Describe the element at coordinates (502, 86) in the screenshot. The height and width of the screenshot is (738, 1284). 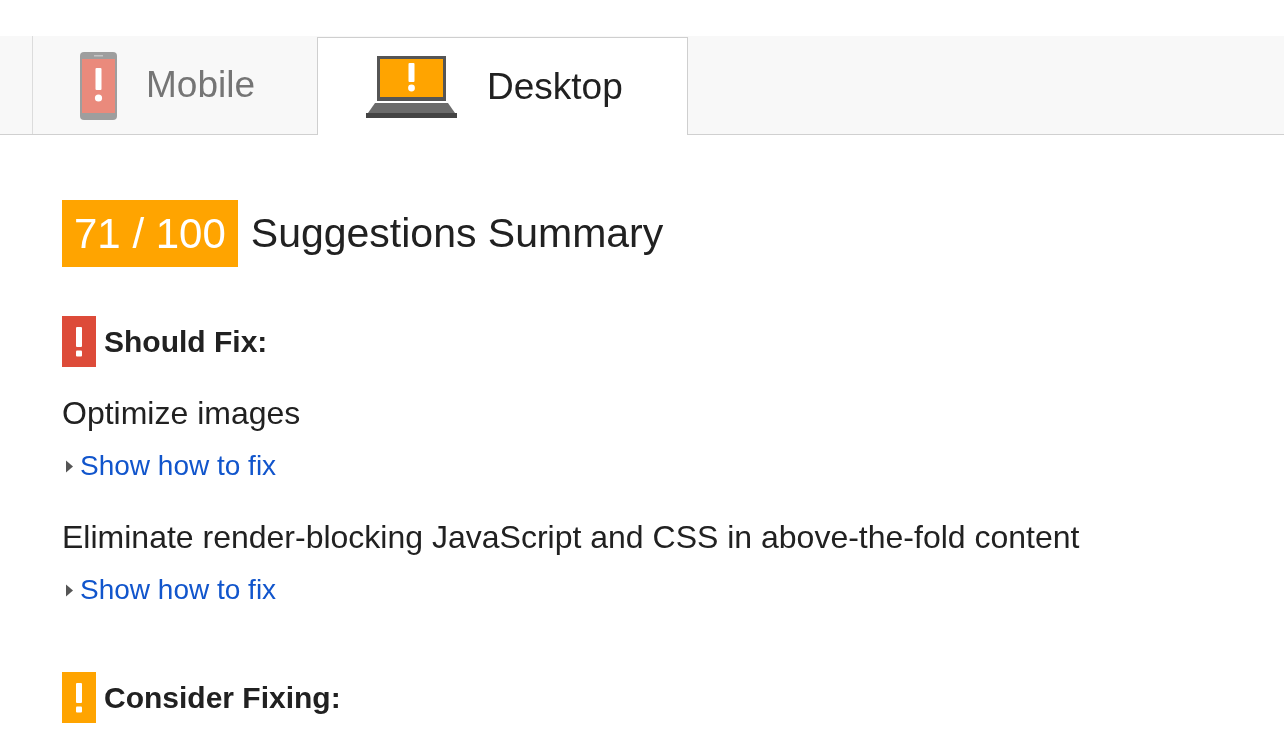
I see `tab: Desktop` at that location.